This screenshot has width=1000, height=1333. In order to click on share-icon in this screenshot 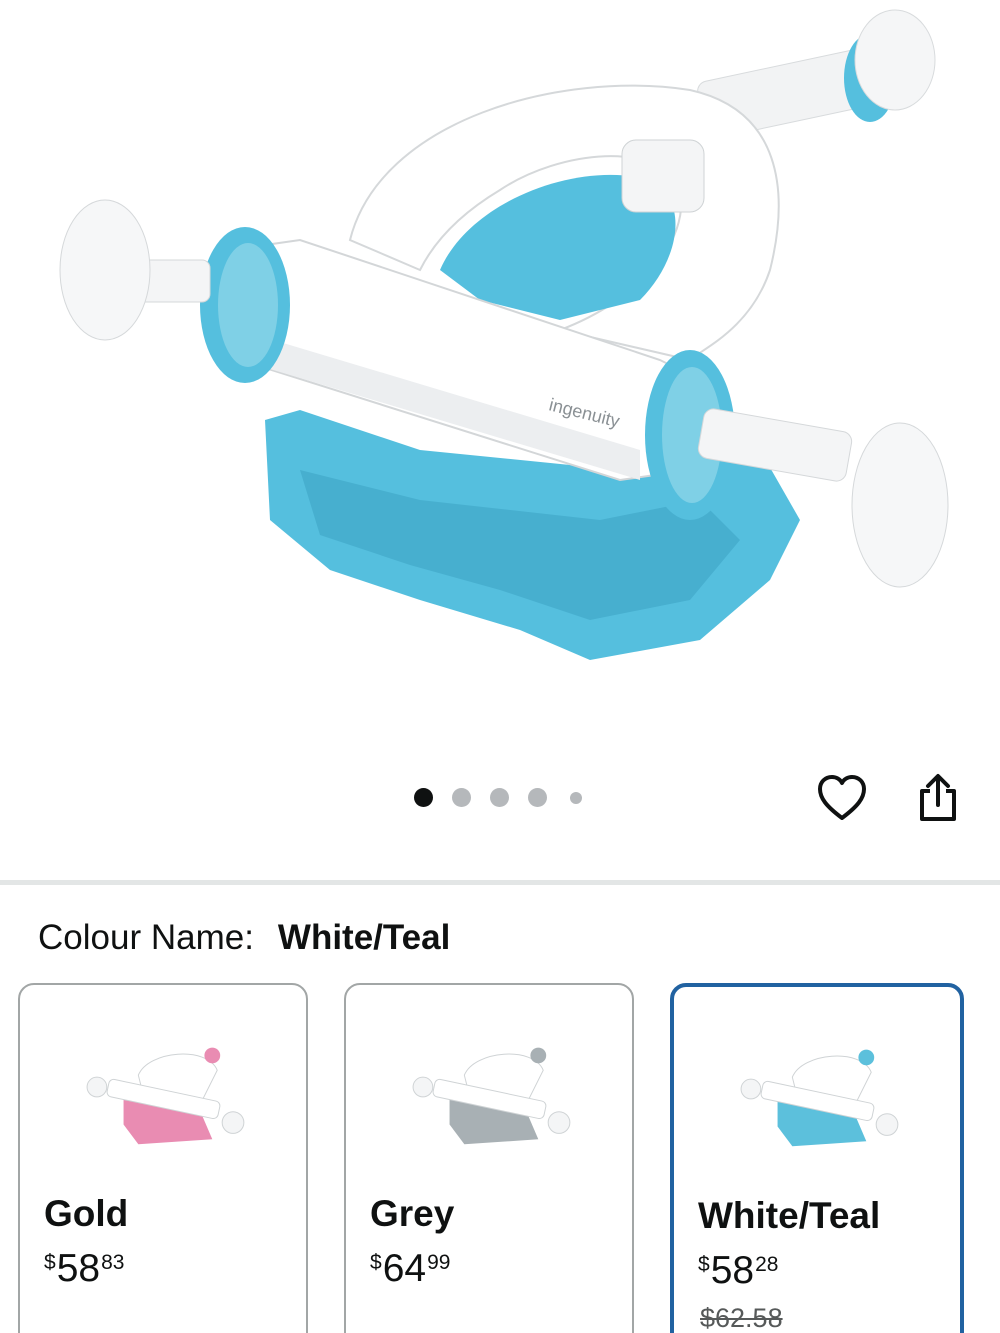, I will do `click(938, 798)`.